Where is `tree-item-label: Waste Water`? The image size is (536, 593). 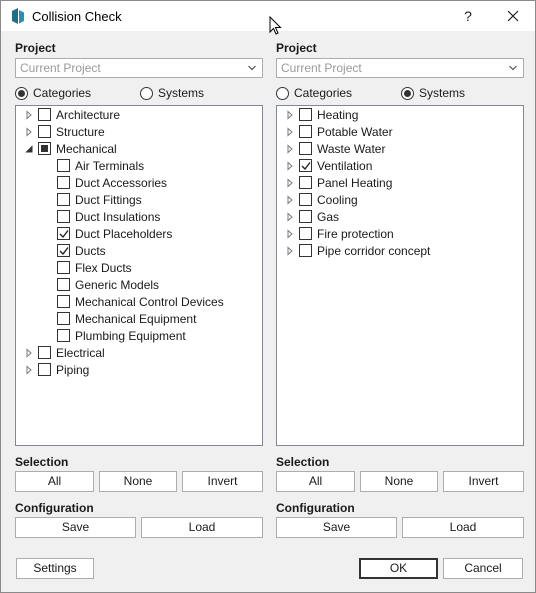
tree-item-label: Waste Water is located at coordinates (351, 148).